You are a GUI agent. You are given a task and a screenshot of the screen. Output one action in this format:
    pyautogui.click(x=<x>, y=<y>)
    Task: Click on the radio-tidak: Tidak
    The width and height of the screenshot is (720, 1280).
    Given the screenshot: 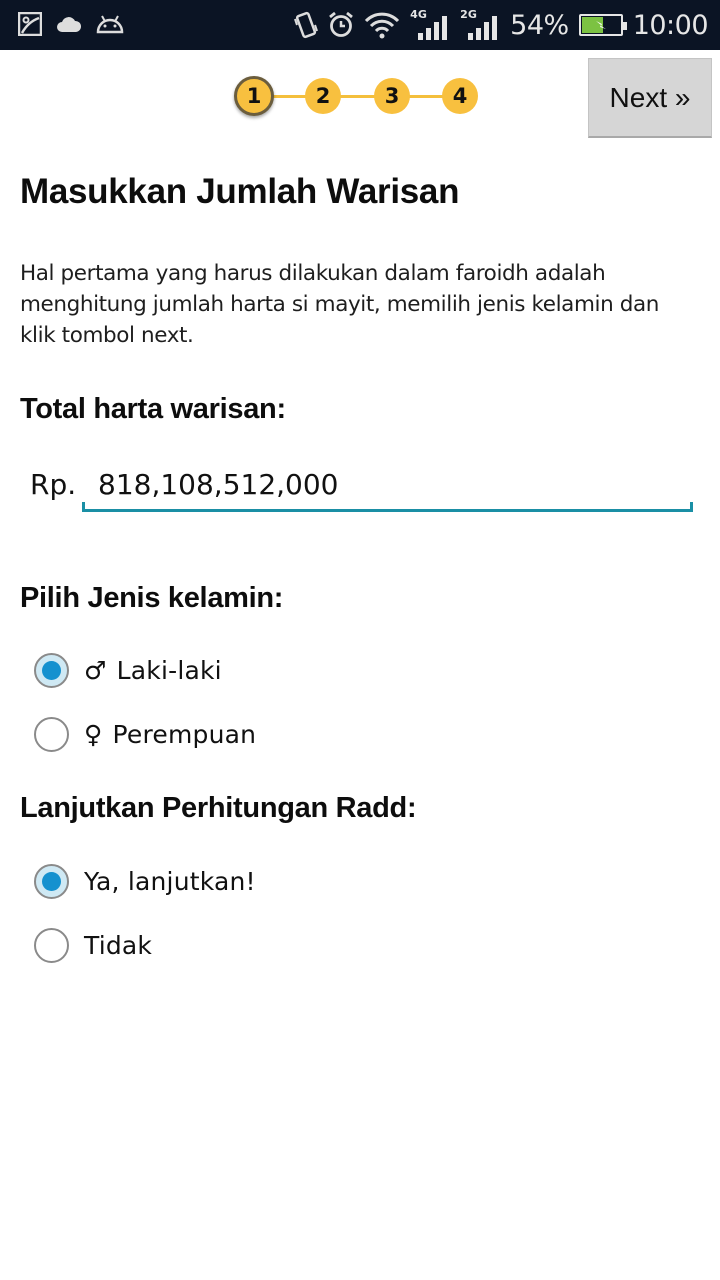 What is the action you would take?
    pyautogui.click(x=93, y=945)
    